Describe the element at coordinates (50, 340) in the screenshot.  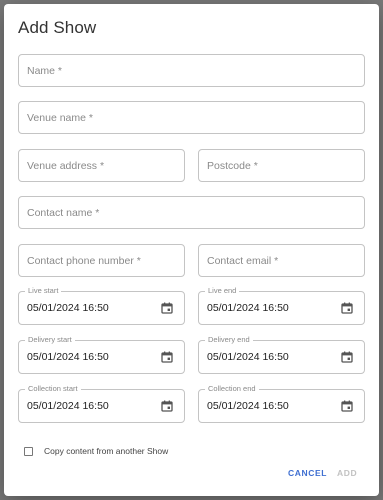
I see `delivery-start-label: Delivery start` at that location.